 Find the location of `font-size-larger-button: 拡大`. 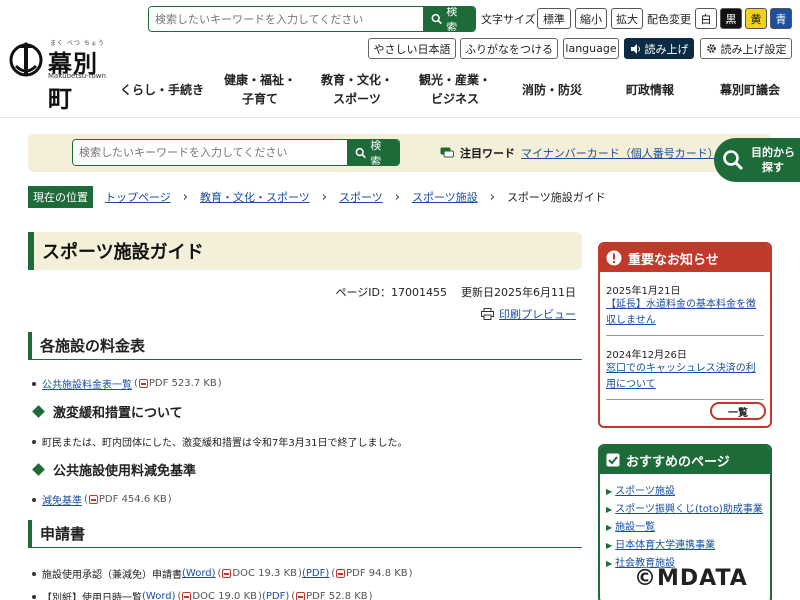

font-size-larger-button: 拡大 is located at coordinates (627, 18).